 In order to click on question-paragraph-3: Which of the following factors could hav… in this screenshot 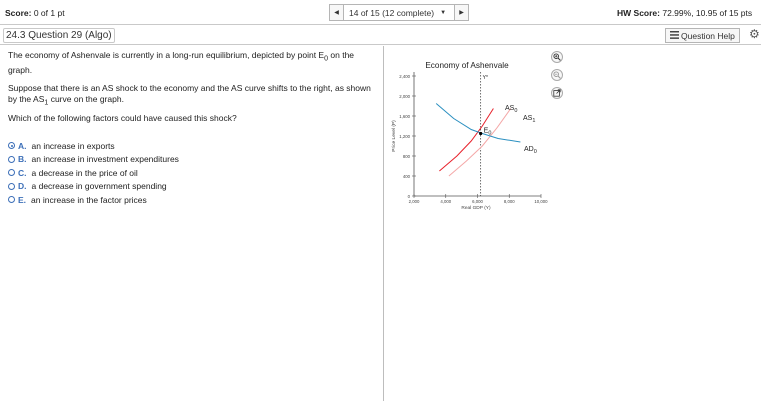, I will do `click(122, 118)`.